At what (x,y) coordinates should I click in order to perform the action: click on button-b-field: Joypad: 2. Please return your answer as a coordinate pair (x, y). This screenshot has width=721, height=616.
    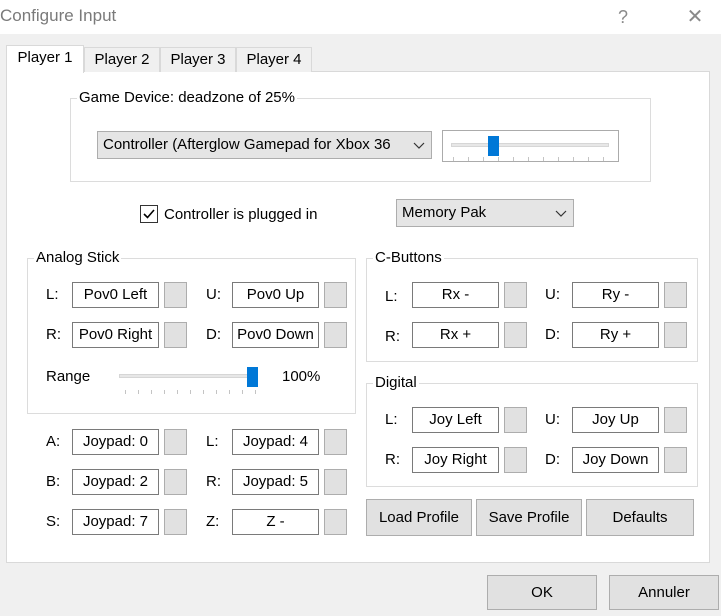
    Looking at the image, I should click on (115, 482).